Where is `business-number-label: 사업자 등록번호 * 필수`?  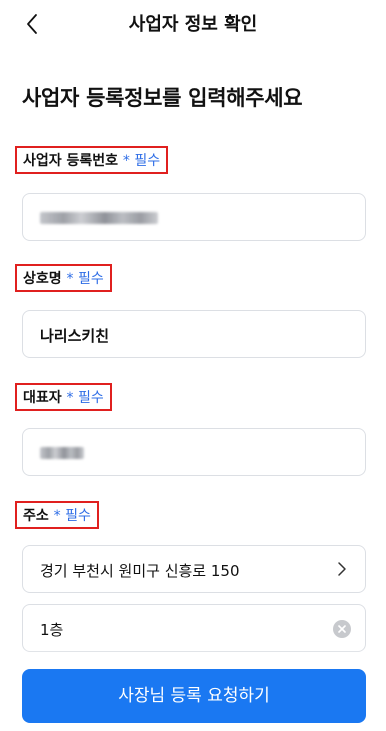
business-number-label: 사업자 등록번호 * 필수 is located at coordinates (92, 160).